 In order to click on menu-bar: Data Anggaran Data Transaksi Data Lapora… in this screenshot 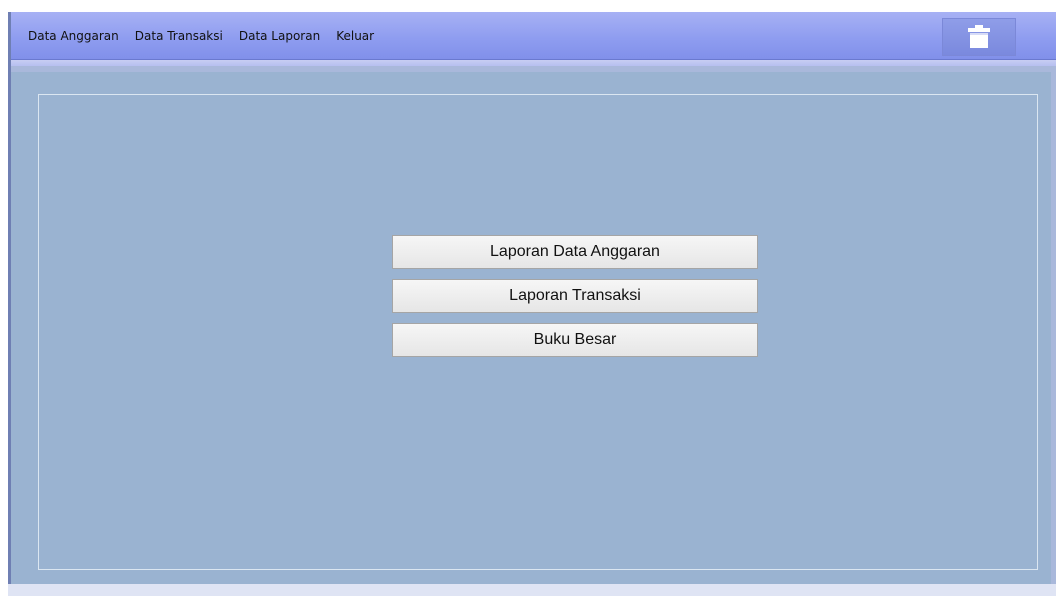, I will do `click(532, 36)`.